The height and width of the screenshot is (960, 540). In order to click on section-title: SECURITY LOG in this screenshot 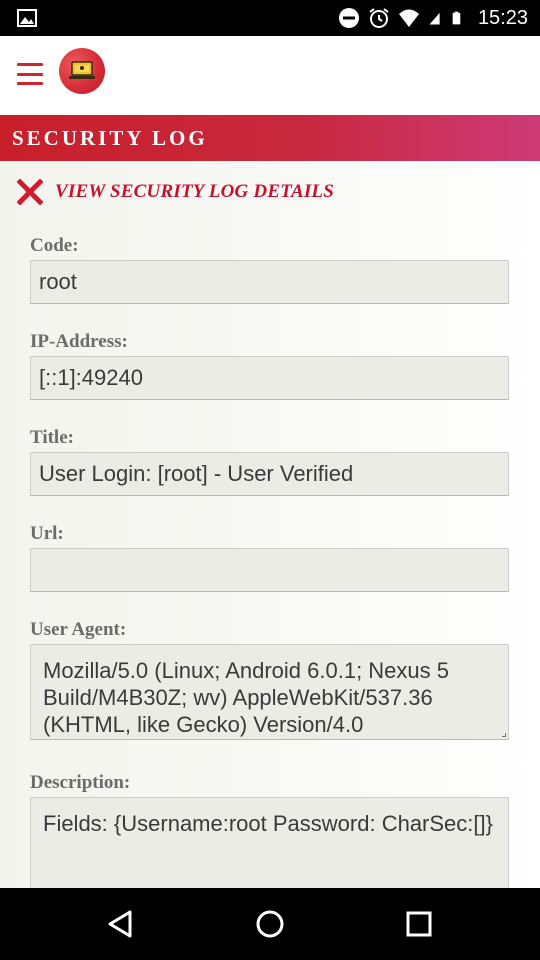, I will do `click(110, 137)`.